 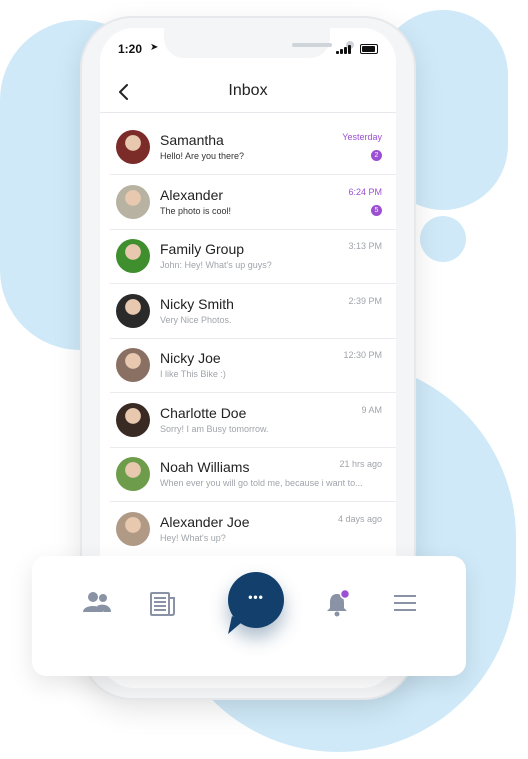 I want to click on message-preview: Very Nice Photos., so click(x=196, y=319).